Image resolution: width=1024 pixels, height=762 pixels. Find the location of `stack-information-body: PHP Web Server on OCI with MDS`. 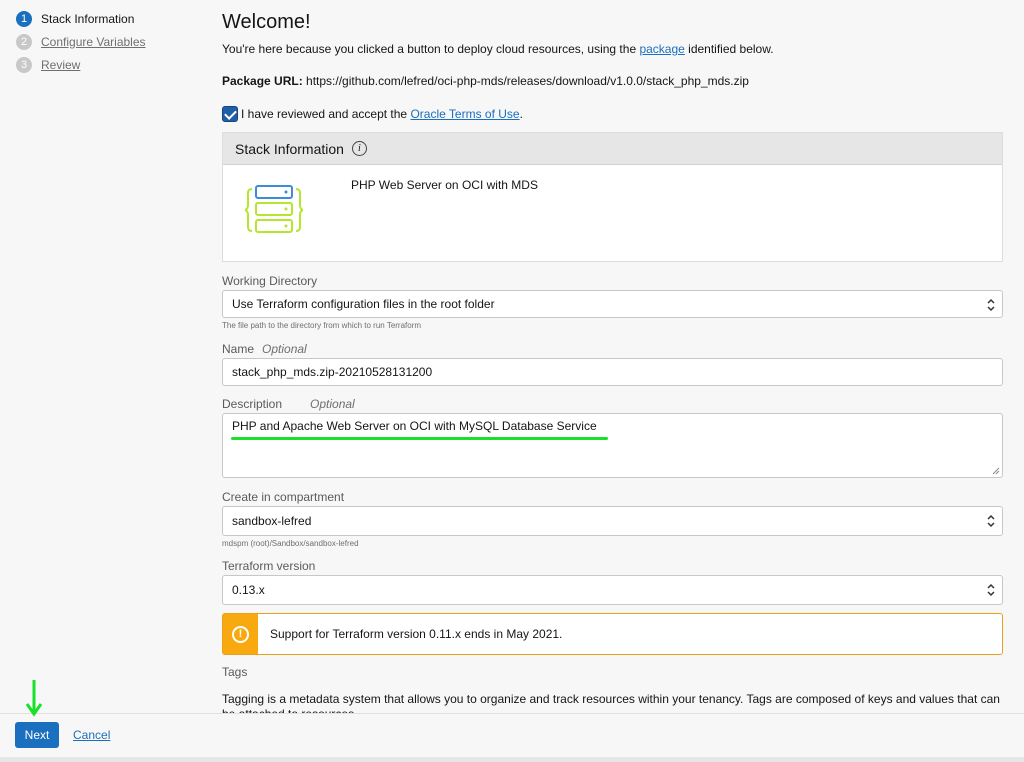

stack-information-body: PHP Web Server on OCI with MDS is located at coordinates (612, 213).